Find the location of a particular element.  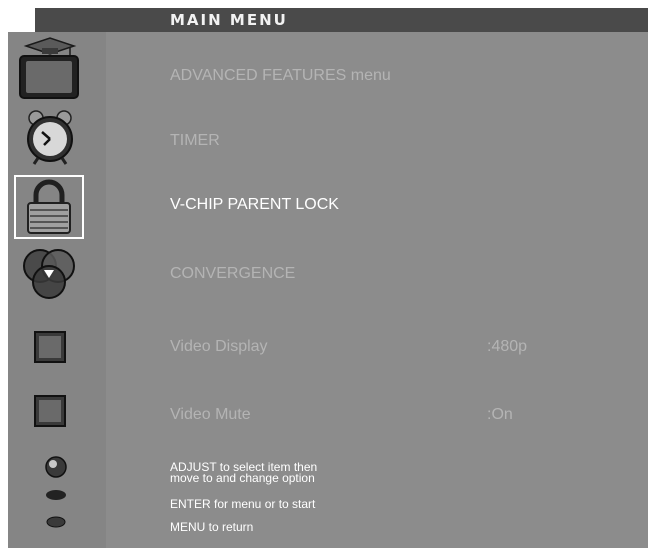

video-mute-value: :On is located at coordinates (500, 414).